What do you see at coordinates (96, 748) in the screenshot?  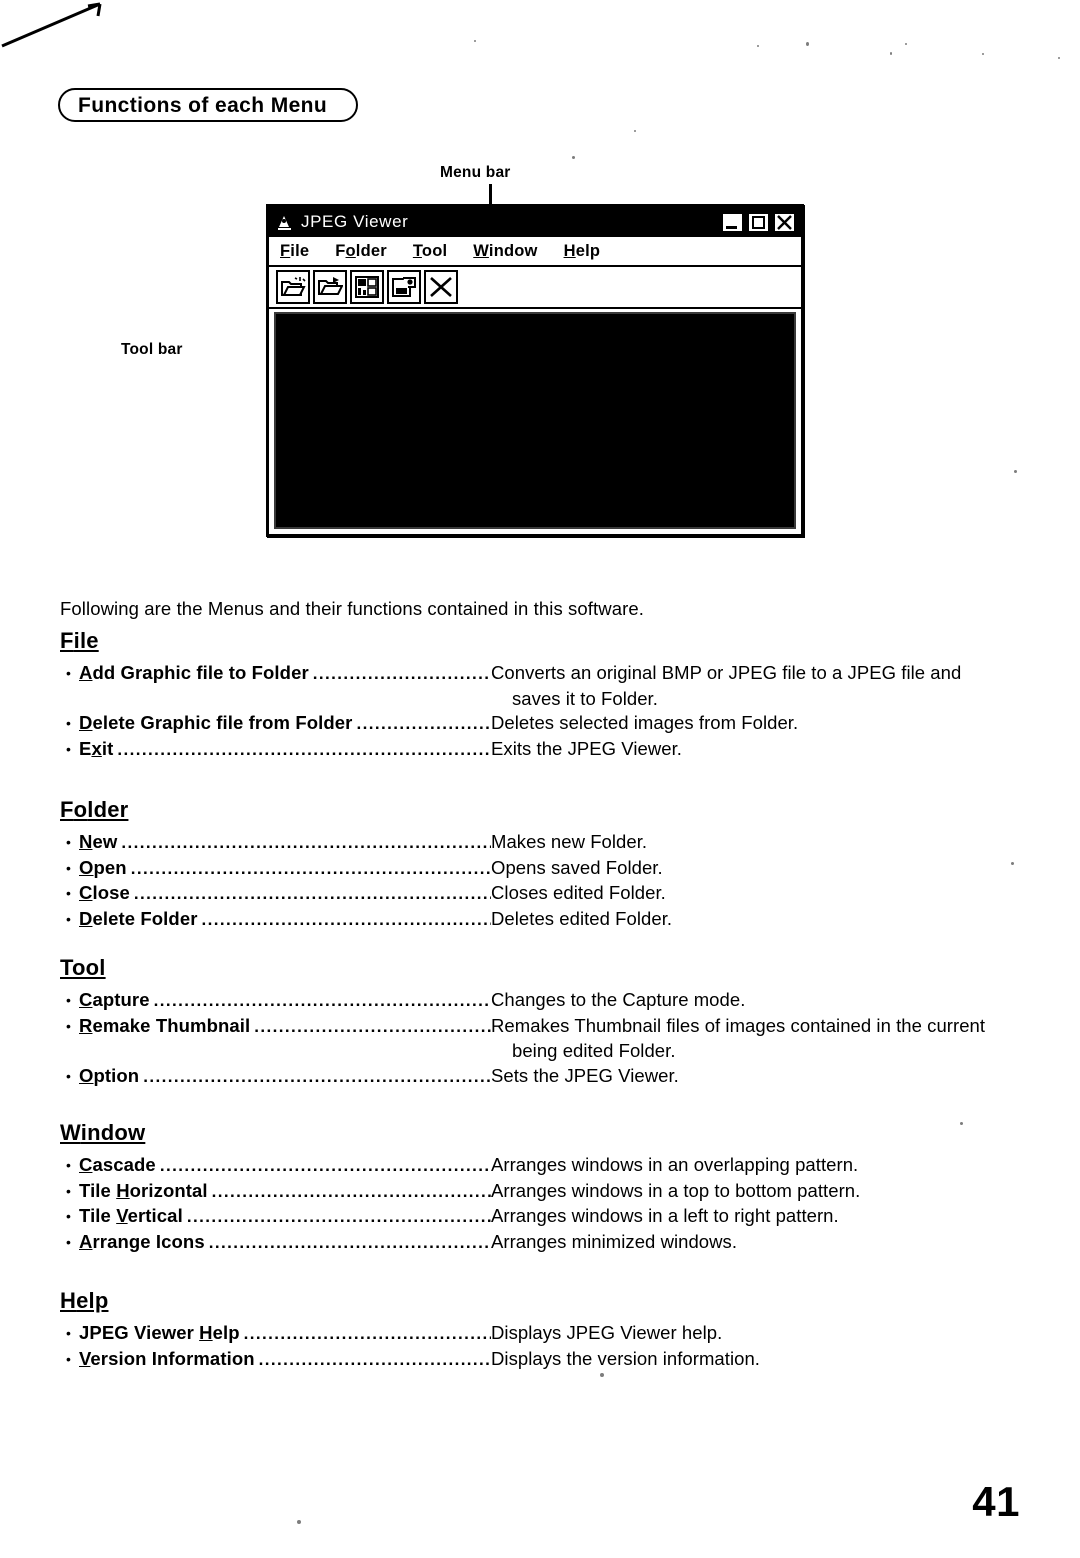 I see `menu-entry-term: Exit` at bounding box center [96, 748].